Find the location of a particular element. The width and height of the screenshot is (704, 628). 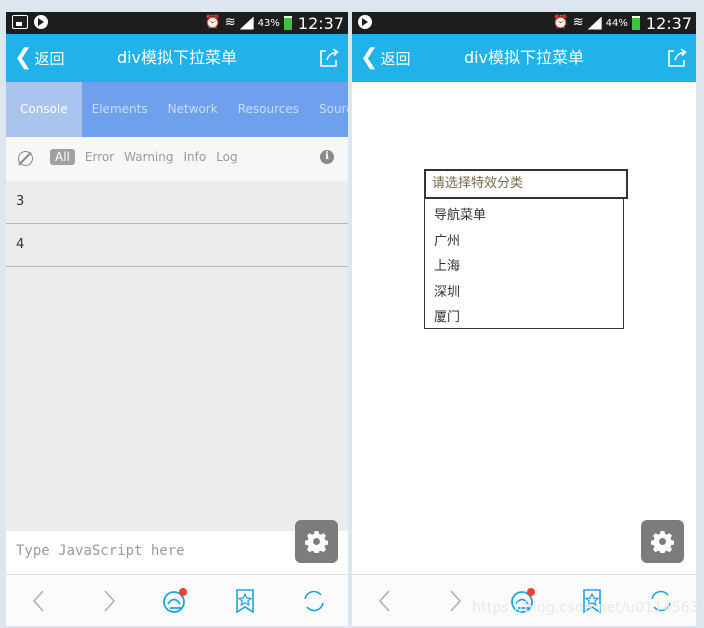

home-icon is located at coordinates (175, 601).